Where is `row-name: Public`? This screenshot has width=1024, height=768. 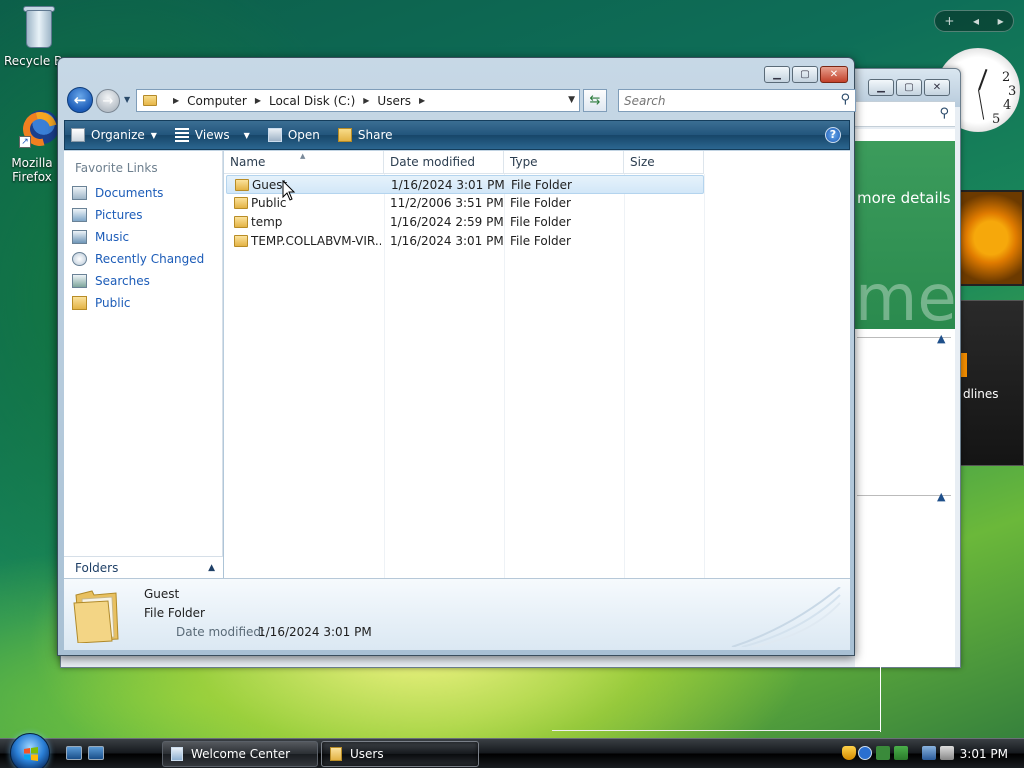 row-name: Public is located at coordinates (269, 203).